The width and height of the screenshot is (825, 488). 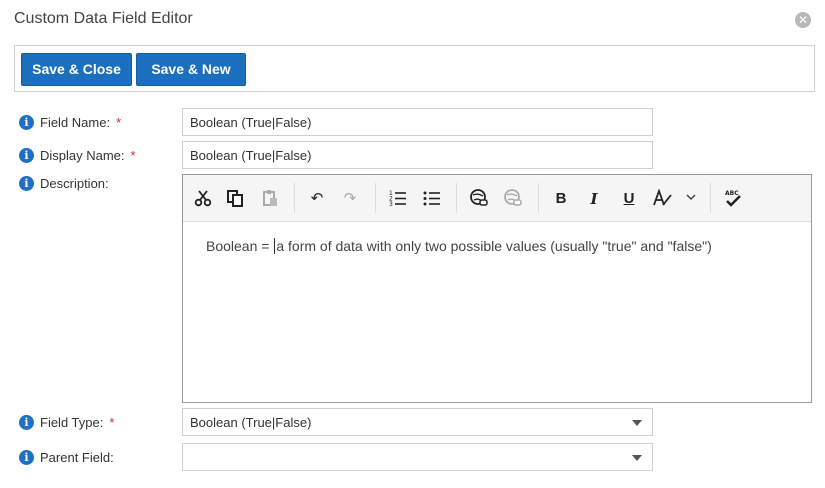 I want to click on parent-field-label-row: i Parent Field:, so click(x=66, y=457).